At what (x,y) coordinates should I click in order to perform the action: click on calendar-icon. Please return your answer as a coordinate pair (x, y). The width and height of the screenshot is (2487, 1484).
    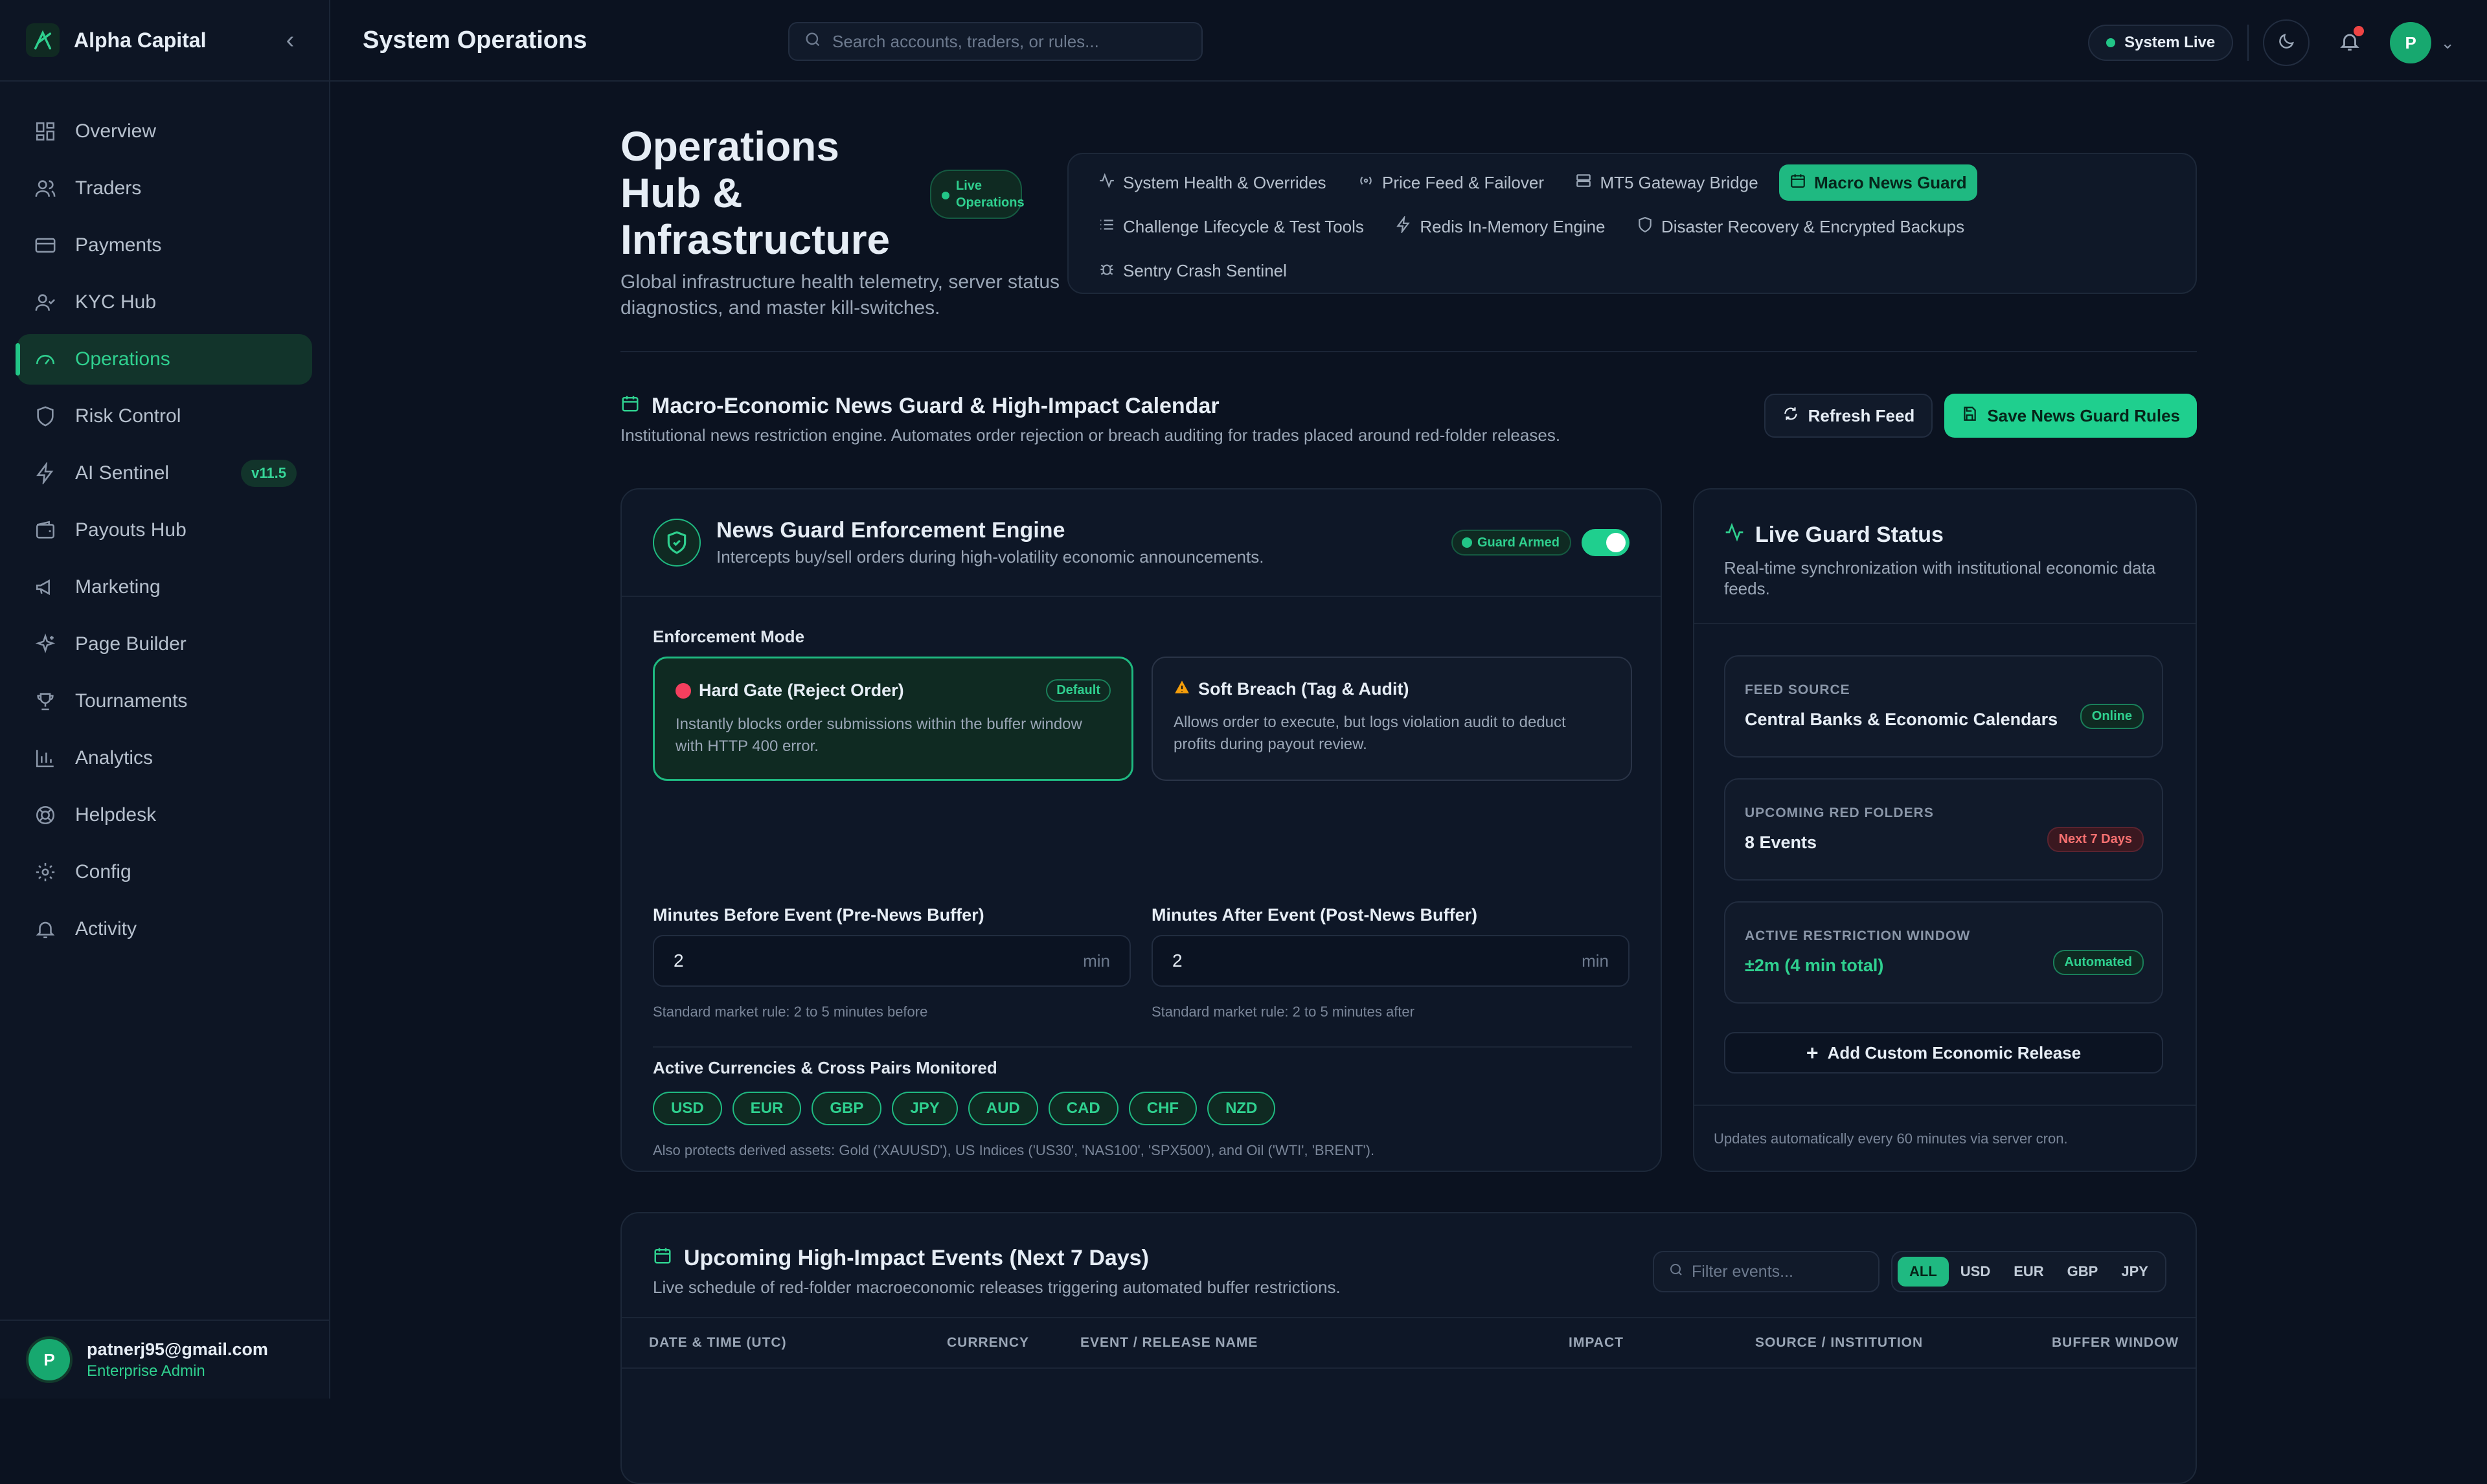
    Looking at the image, I should click on (1797, 183).